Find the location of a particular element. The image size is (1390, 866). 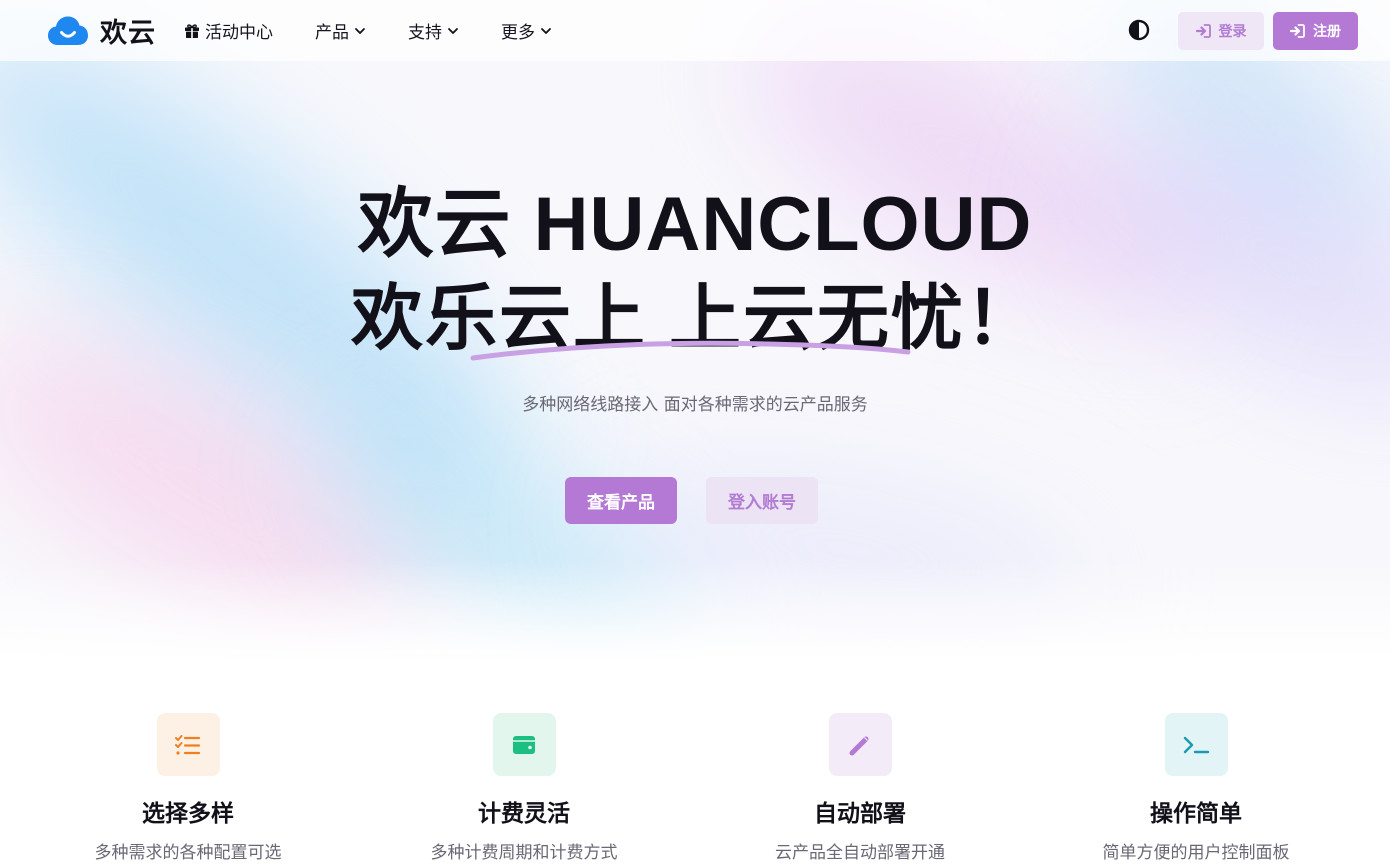

brand-logo: 欢云 is located at coordinates (102, 30).